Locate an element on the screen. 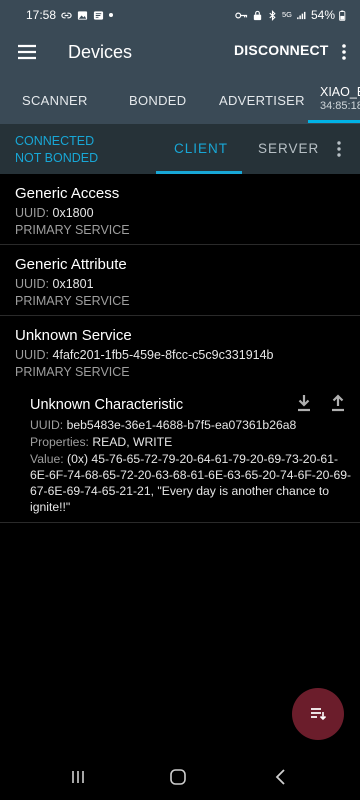  recent-apps-button is located at coordinates (78, 777).